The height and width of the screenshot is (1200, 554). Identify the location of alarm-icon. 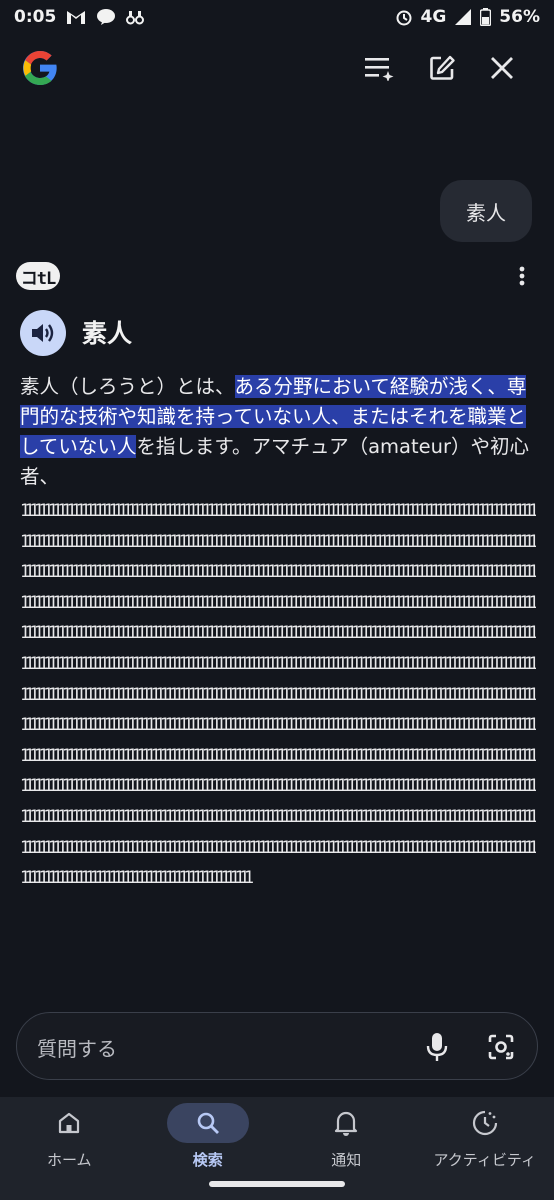
(403, 18).